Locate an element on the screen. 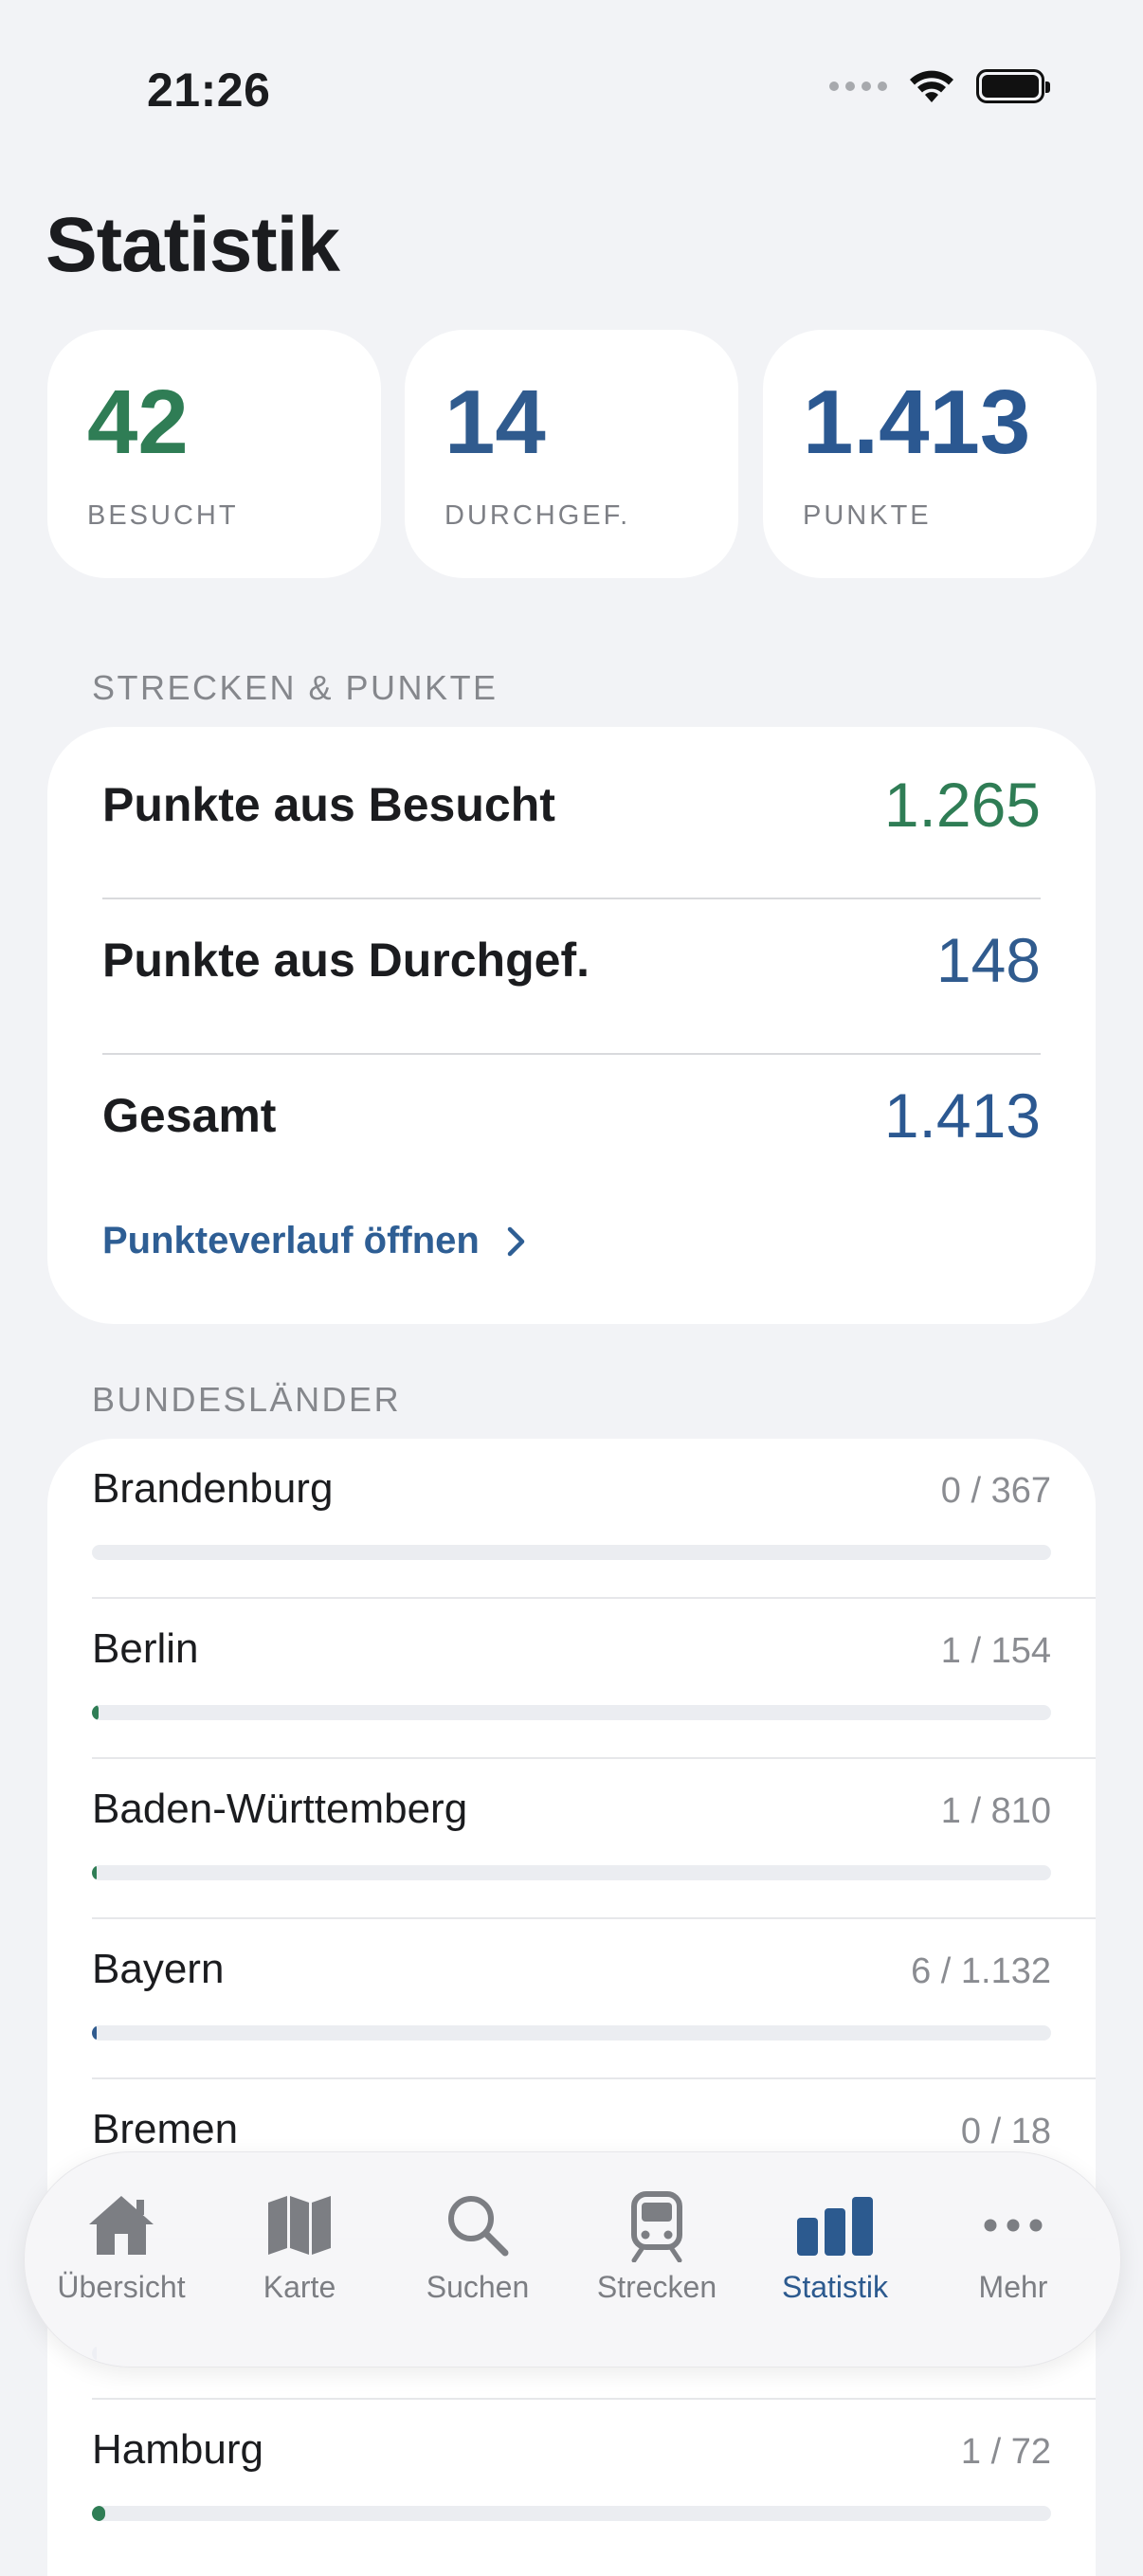 The image size is (1143, 2576). points-row-durchgefahren: Punkte aus Durchgef. 148 is located at coordinates (571, 960).